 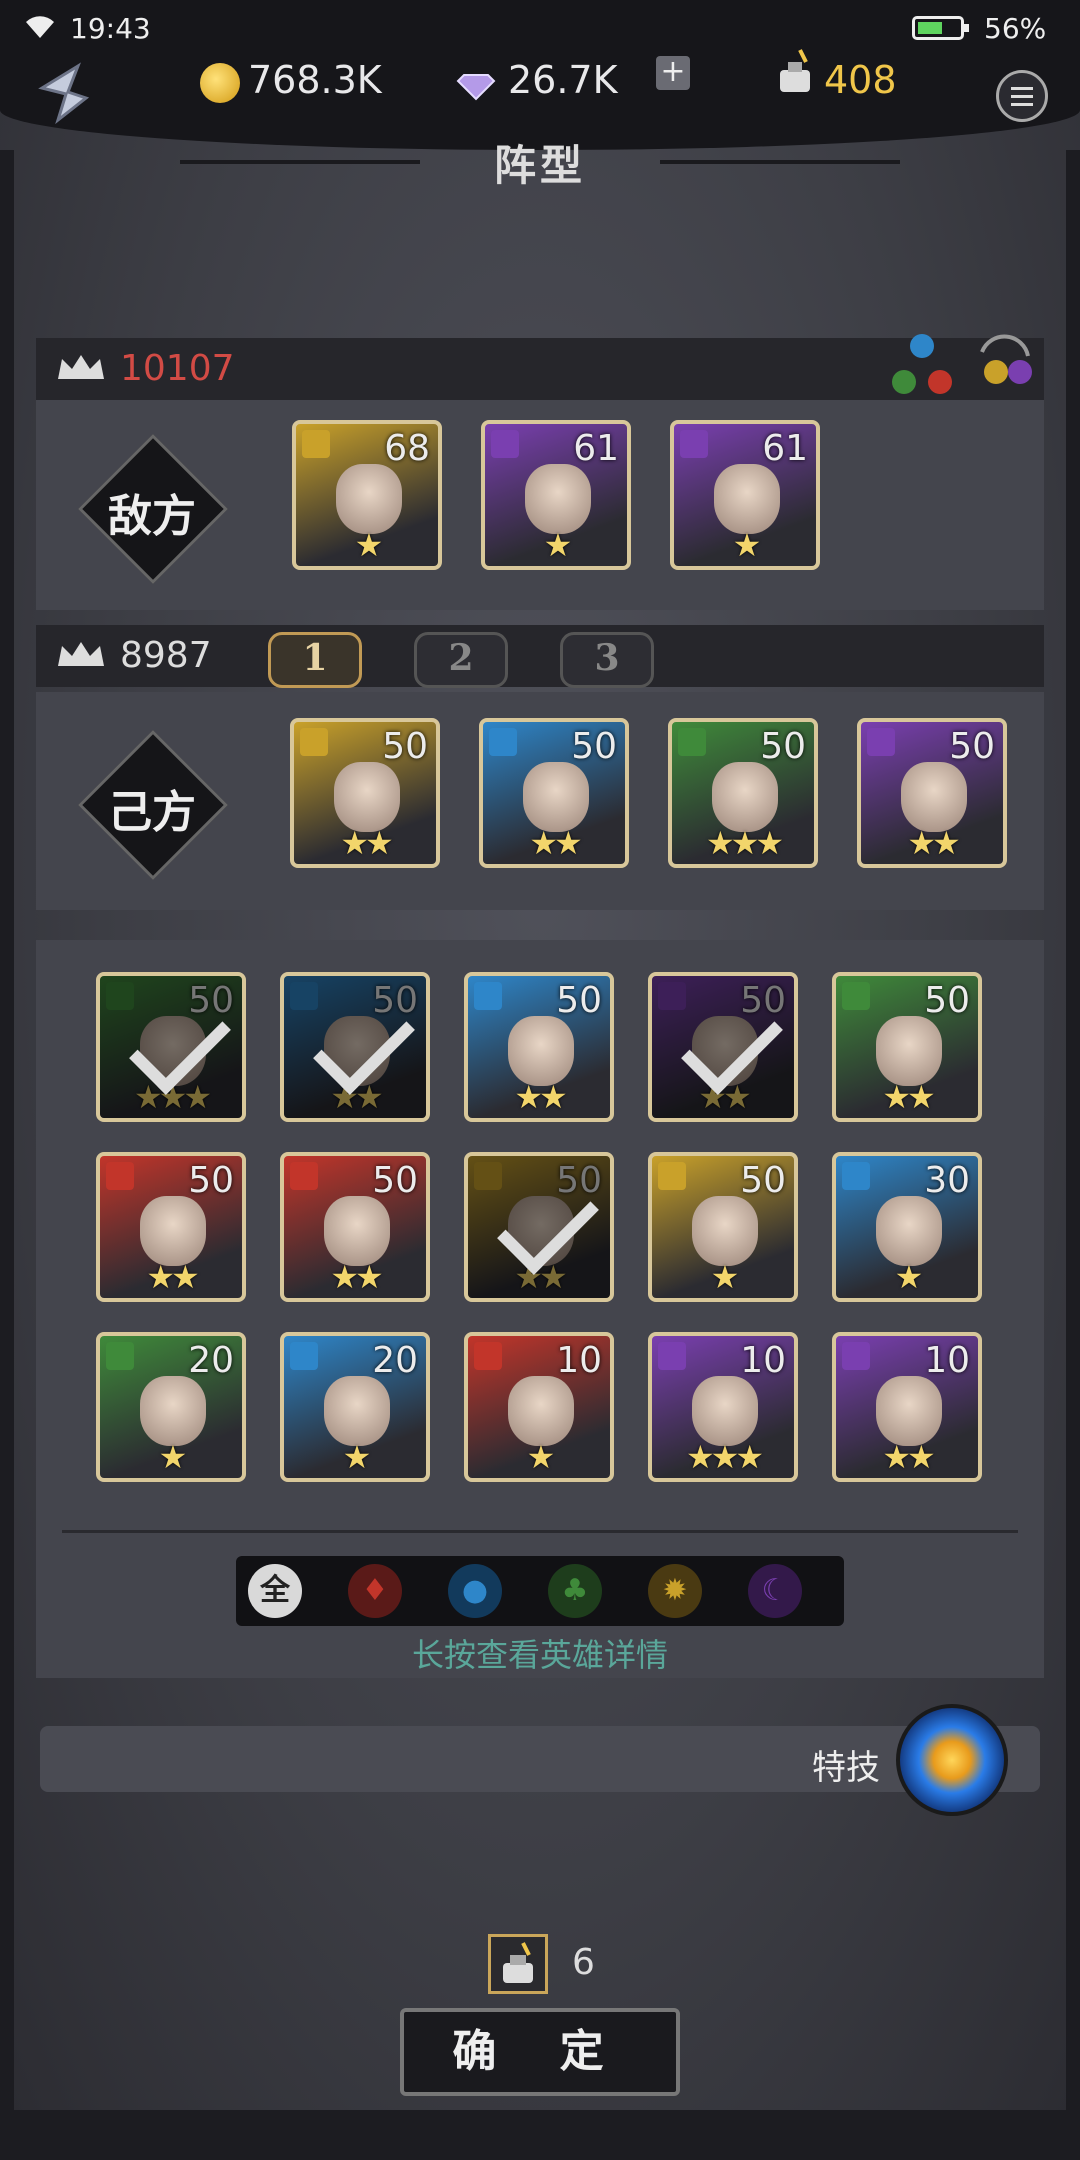 What do you see at coordinates (947, 1180) in the screenshot?
I see `hero-level: 30` at bounding box center [947, 1180].